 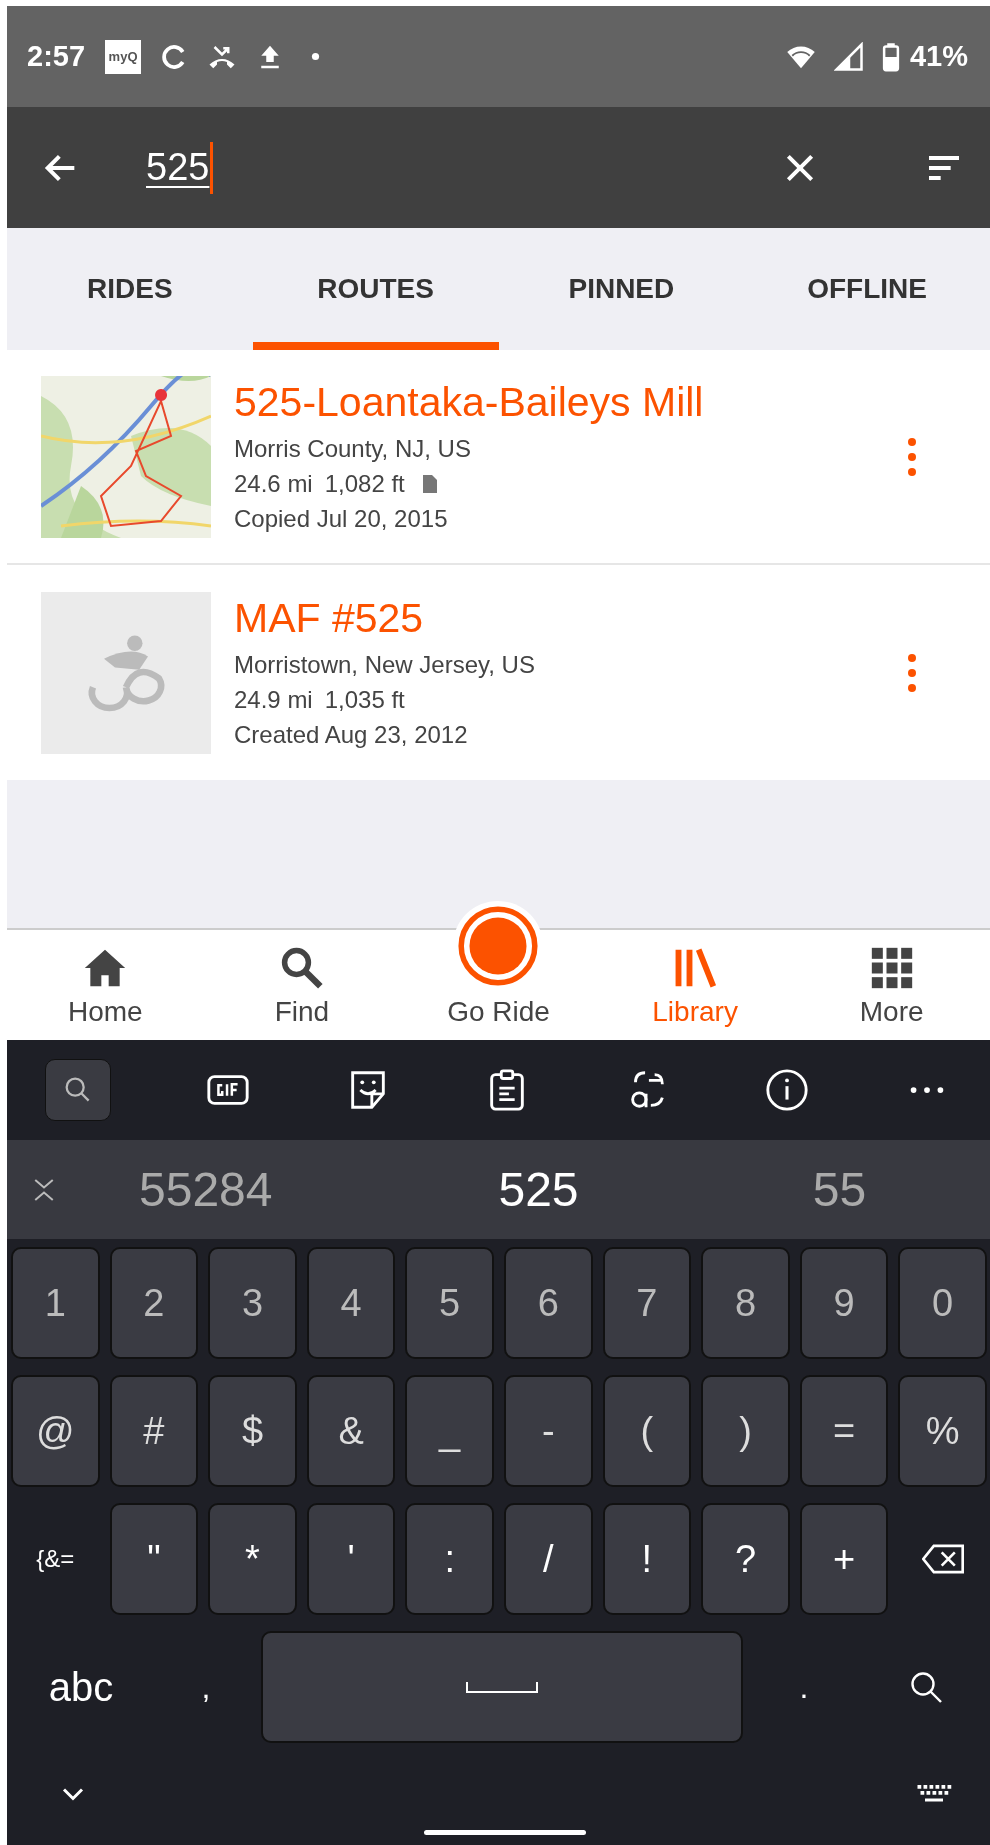 I want to click on suggestion: 55, so click(x=839, y=1189).